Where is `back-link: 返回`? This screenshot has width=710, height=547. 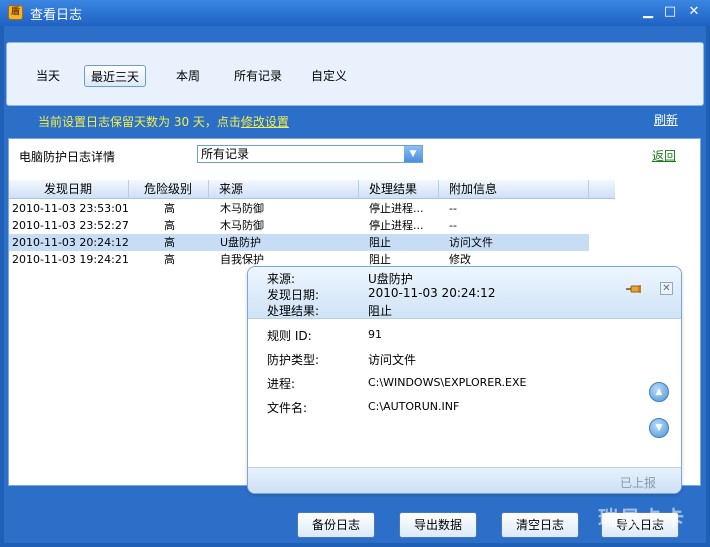
back-link: 返回 is located at coordinates (664, 155).